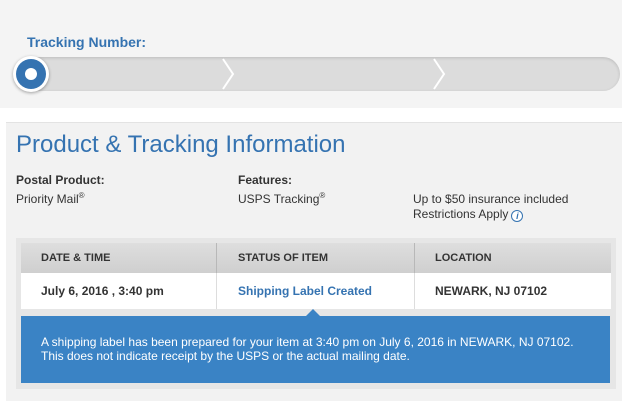  I want to click on cell-location: NEWARK, NJ 07102, so click(491, 291).